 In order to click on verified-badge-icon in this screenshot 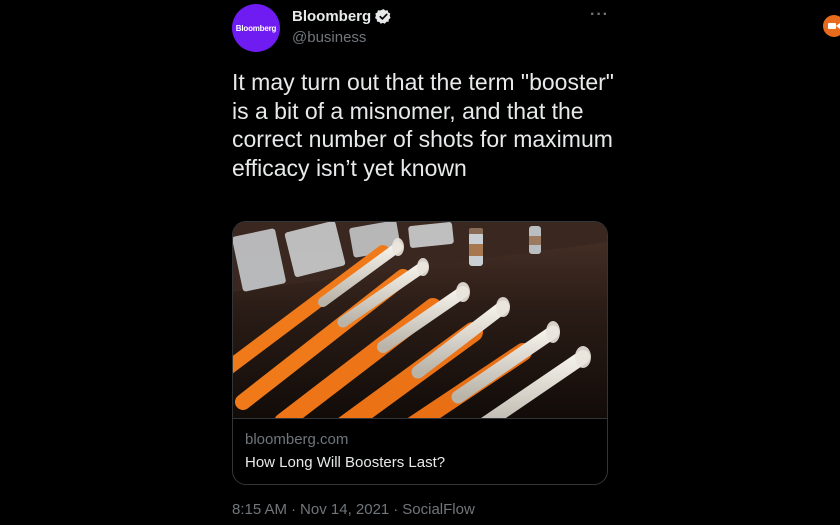, I will do `click(383, 16)`.